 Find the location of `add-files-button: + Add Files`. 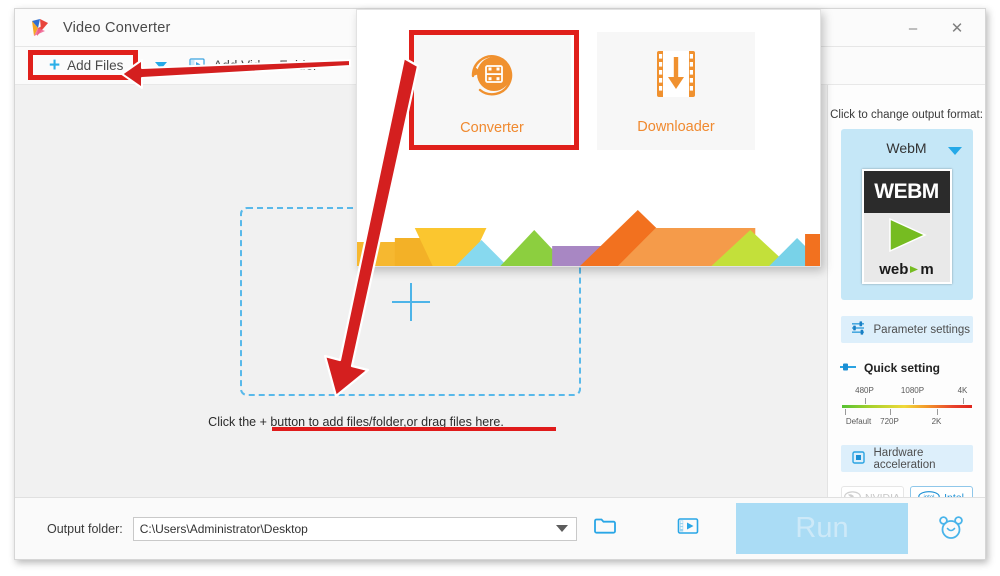

add-files-button: + Add Files is located at coordinates (86, 66).